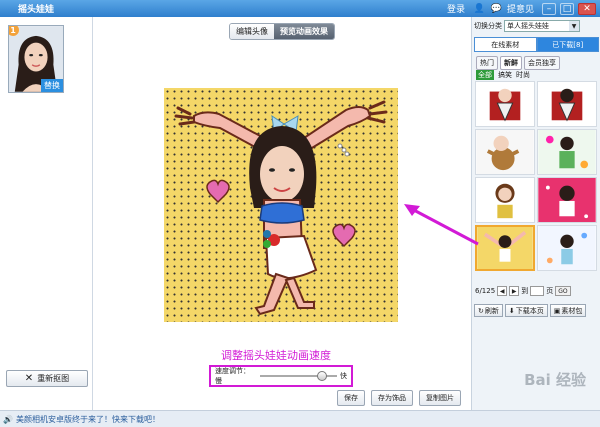 Image resolution: width=600 pixels, height=427 pixels. Describe the element at coordinates (557, 310) in the screenshot. I see `package-icon: ▣` at that location.